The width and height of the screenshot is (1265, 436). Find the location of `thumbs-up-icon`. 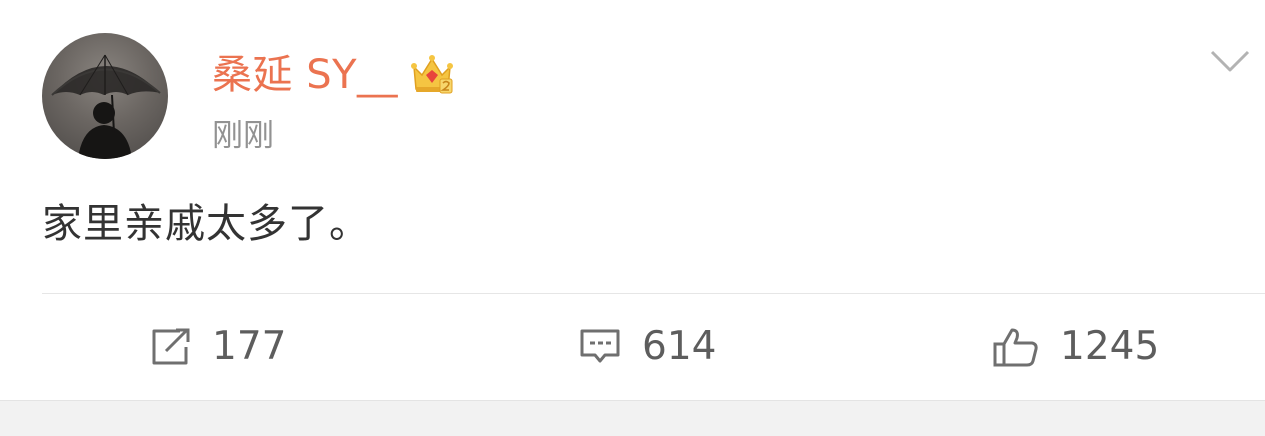

thumbs-up-icon is located at coordinates (1015, 347).